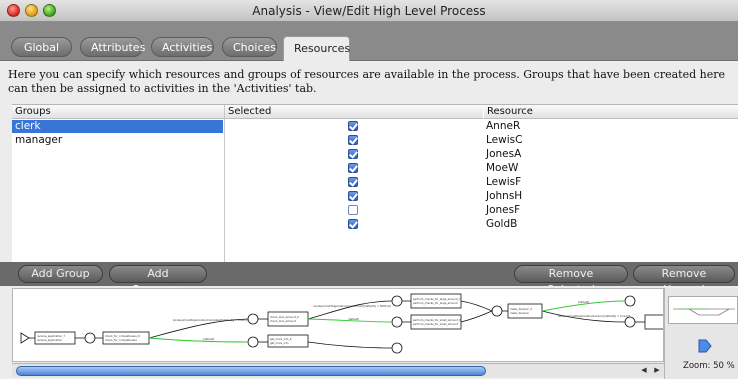 This screenshot has height=379, width=738. What do you see at coordinates (279, 343) in the screenshot?
I see `node-label: get_more_info` at bounding box center [279, 343].